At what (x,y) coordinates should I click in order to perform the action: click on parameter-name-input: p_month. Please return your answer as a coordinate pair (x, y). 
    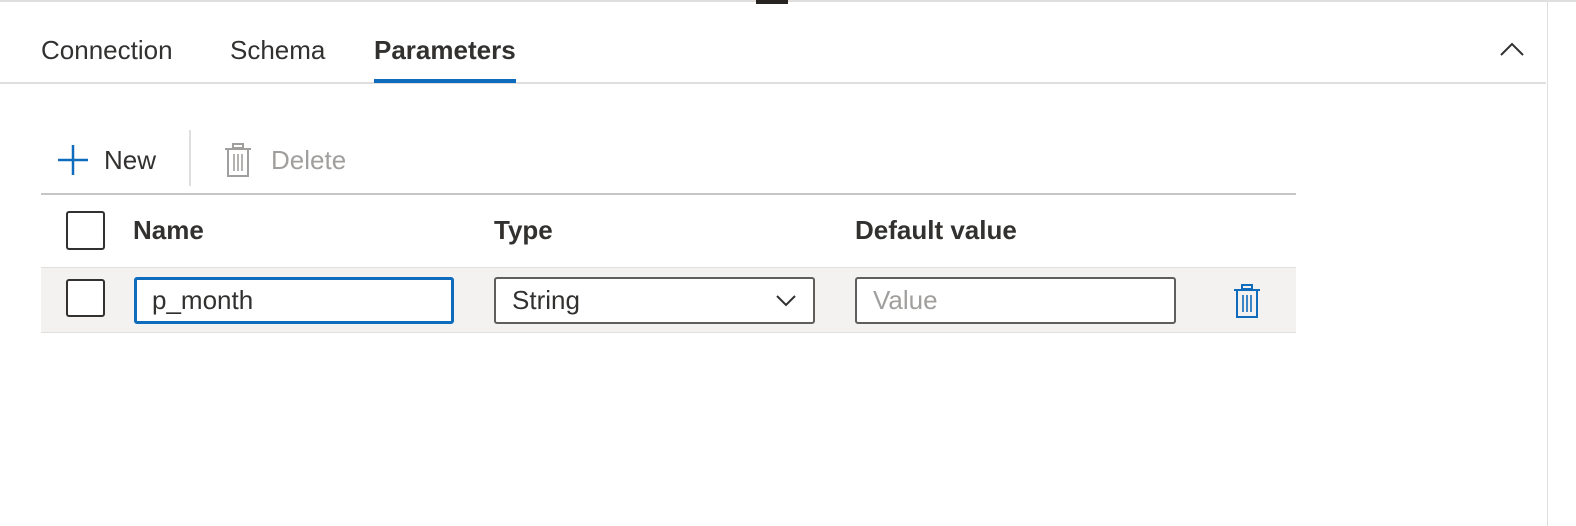
    Looking at the image, I should click on (294, 300).